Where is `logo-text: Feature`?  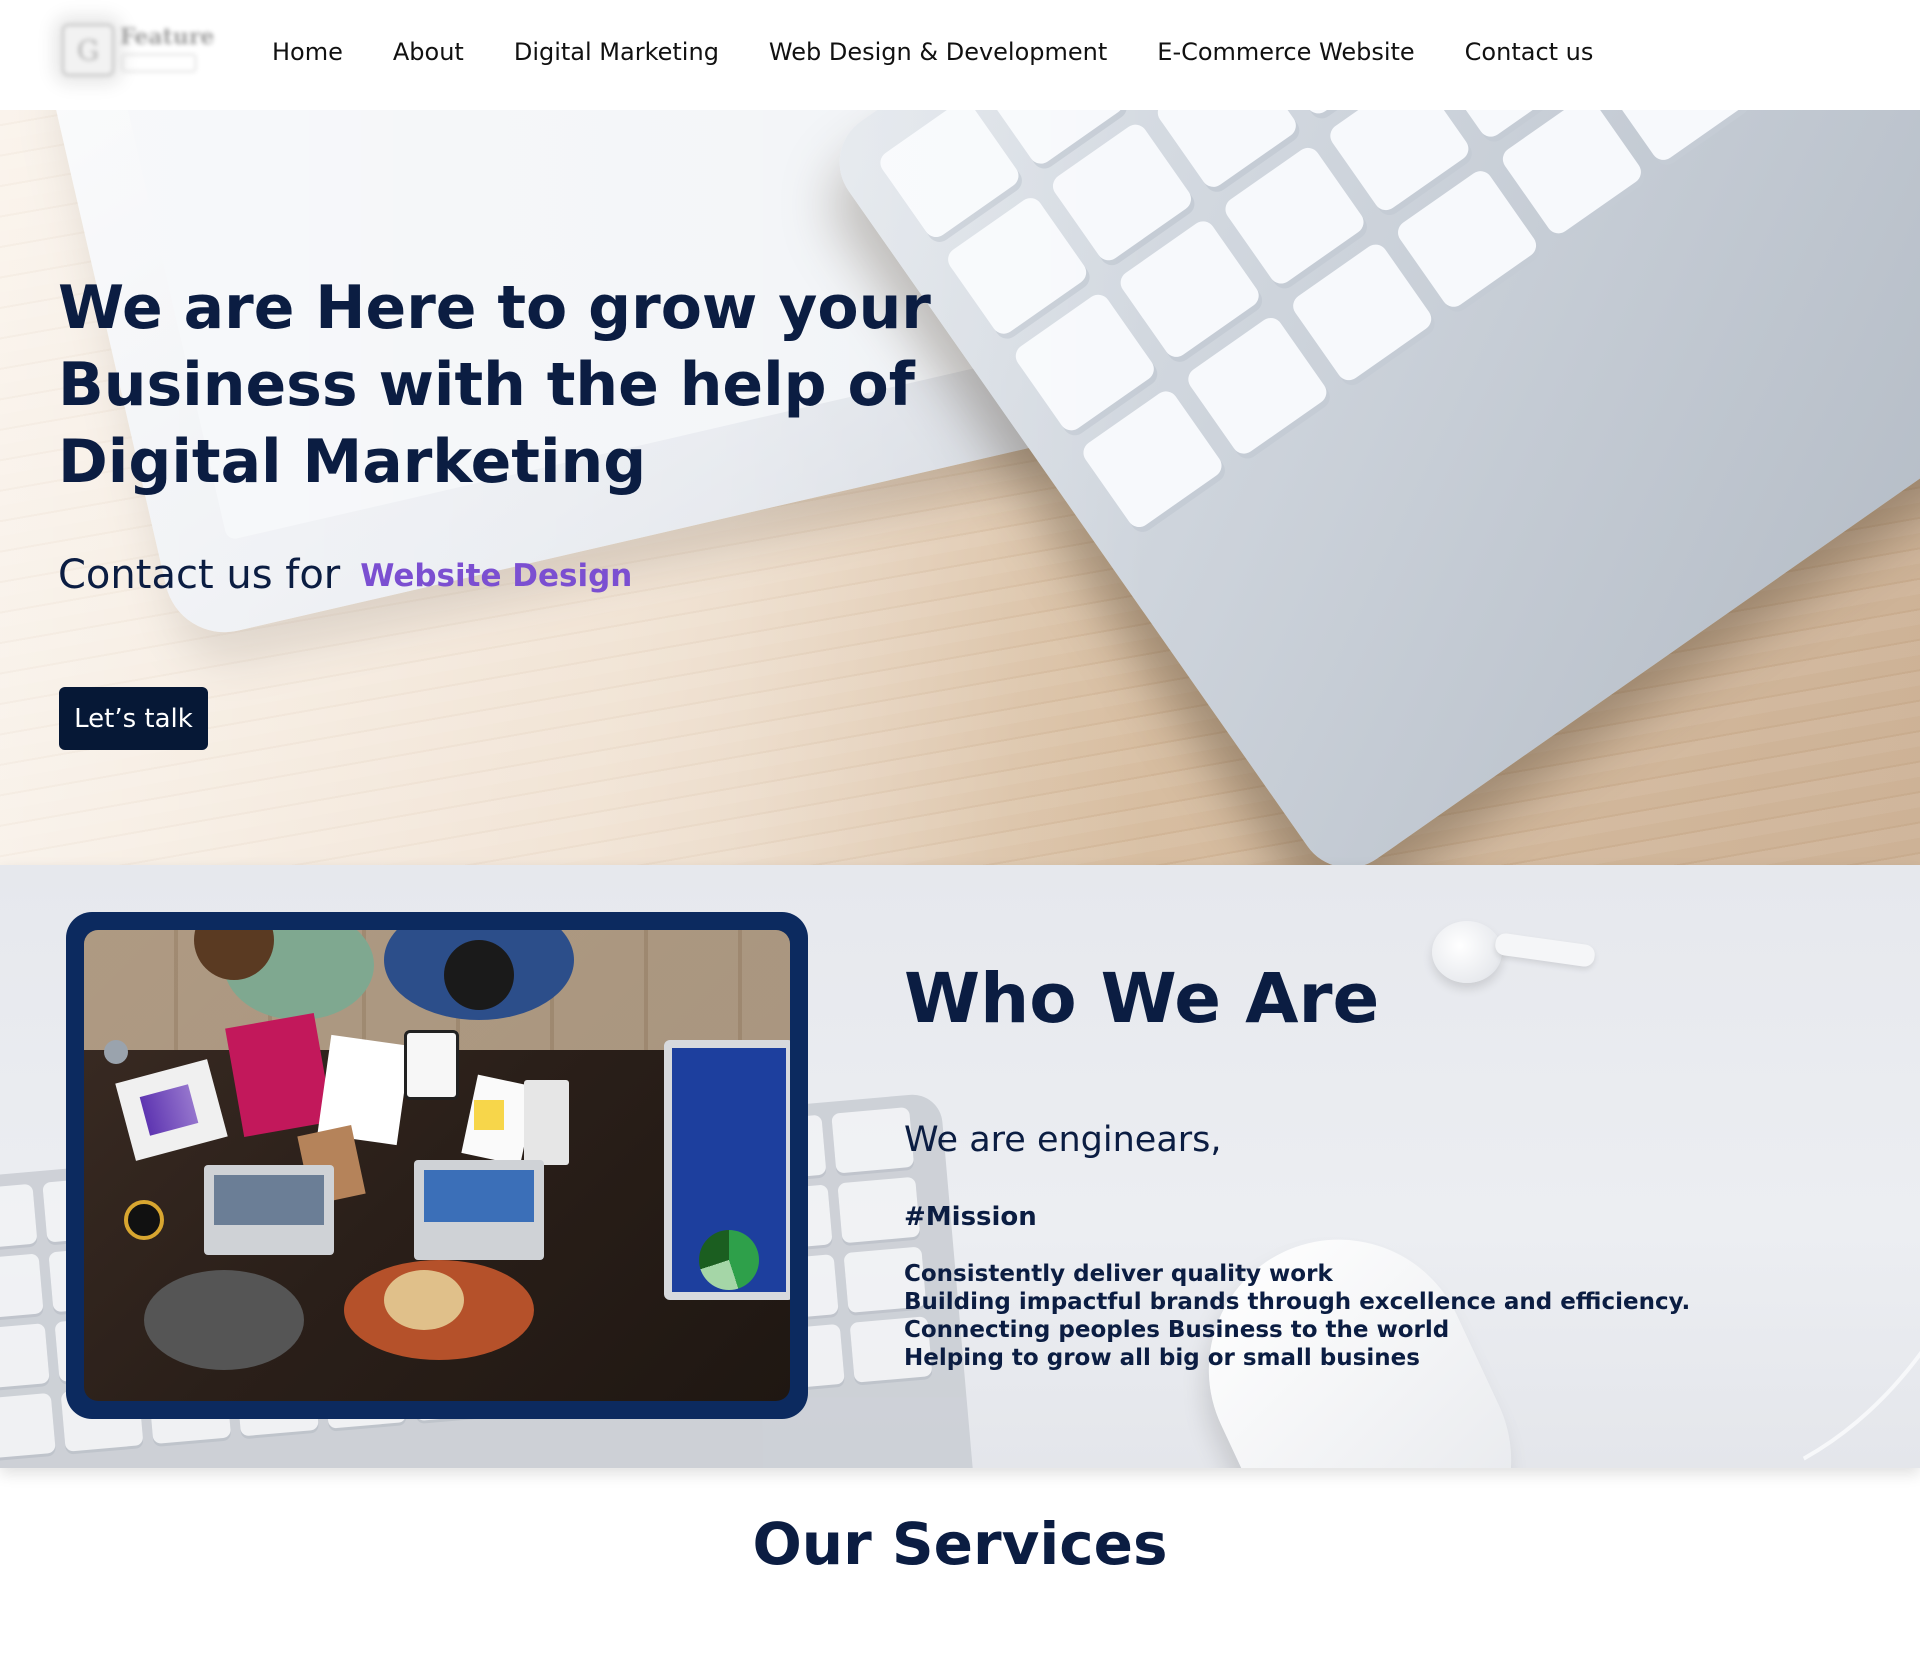
logo-text: Feature is located at coordinates (167, 37).